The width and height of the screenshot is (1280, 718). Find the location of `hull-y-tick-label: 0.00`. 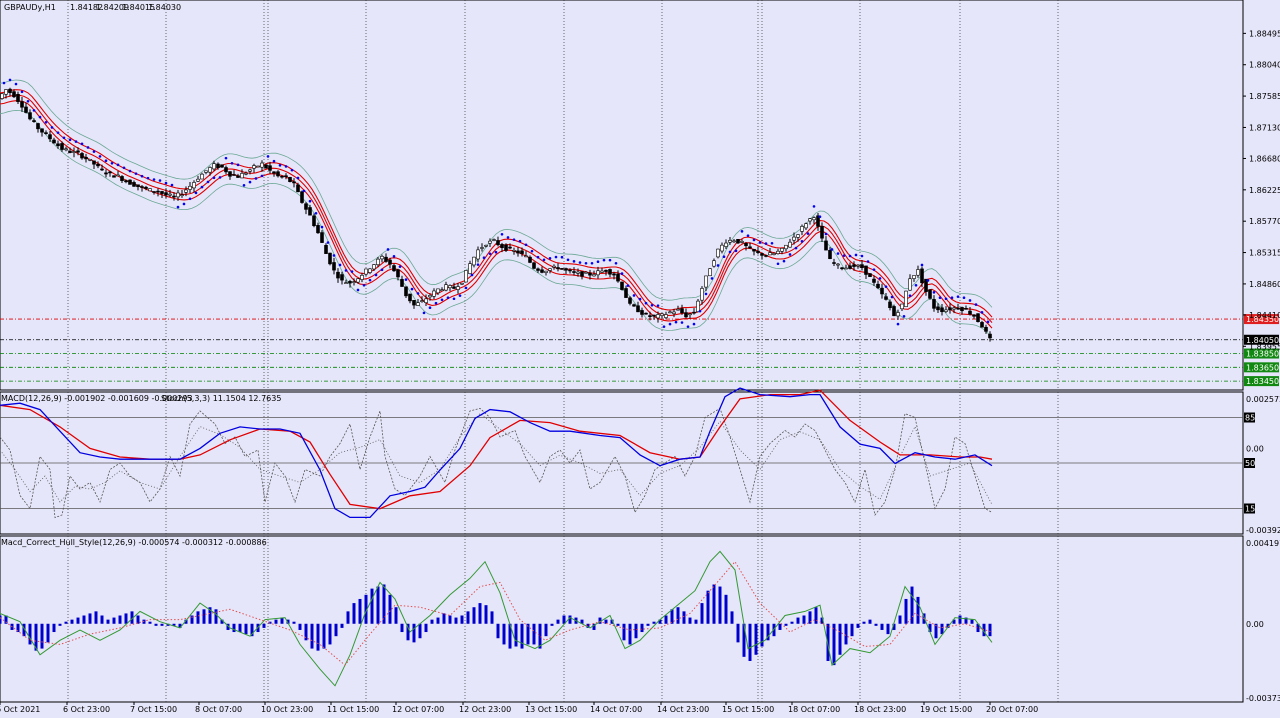

hull-y-tick-label: 0.00 is located at coordinates (1255, 624).